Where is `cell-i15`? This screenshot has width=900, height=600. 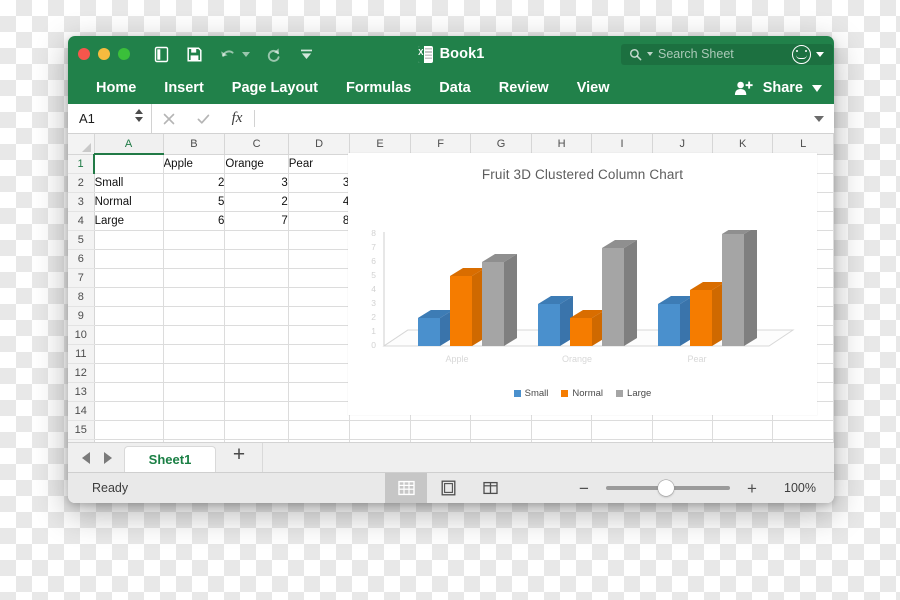 cell-i15 is located at coordinates (622, 430).